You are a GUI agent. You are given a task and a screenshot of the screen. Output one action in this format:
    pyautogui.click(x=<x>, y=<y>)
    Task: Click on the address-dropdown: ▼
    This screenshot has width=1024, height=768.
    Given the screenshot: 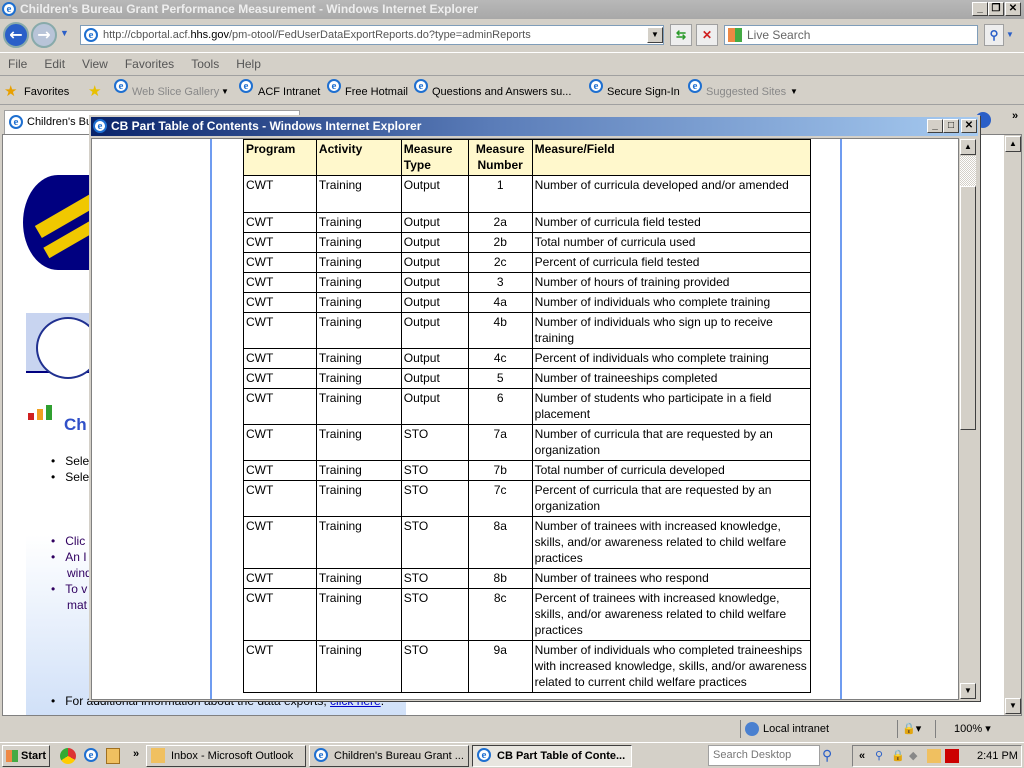 What is the action you would take?
    pyautogui.click(x=655, y=35)
    